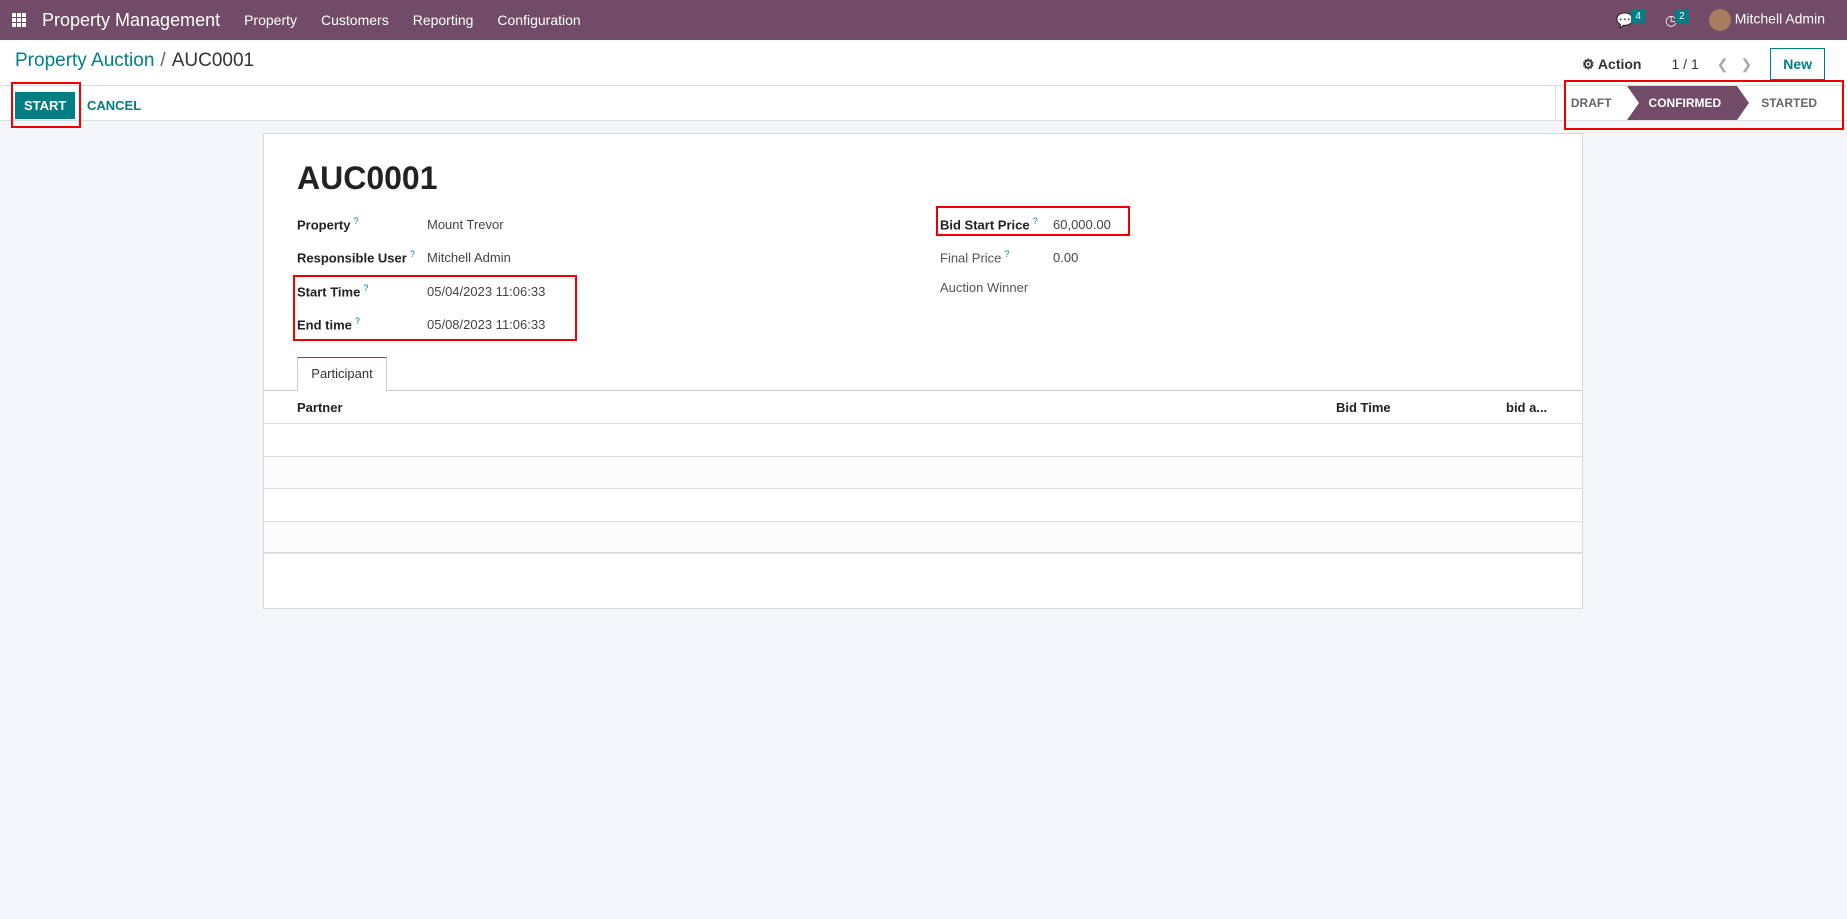  Describe the element at coordinates (984, 287) in the screenshot. I see `field-label-auction-winner: Auction Winner` at that location.